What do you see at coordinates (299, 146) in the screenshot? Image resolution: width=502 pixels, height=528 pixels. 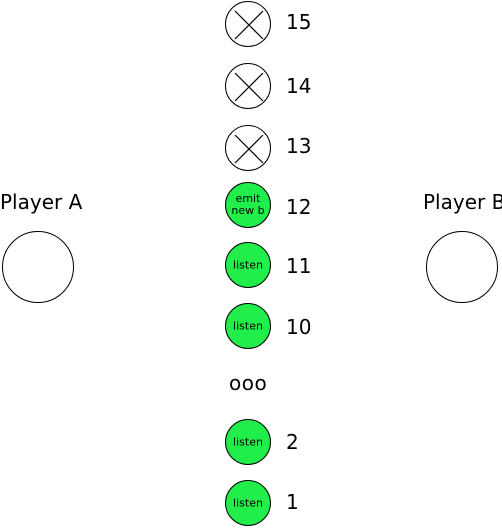 I see `node-number-13: 13` at bounding box center [299, 146].